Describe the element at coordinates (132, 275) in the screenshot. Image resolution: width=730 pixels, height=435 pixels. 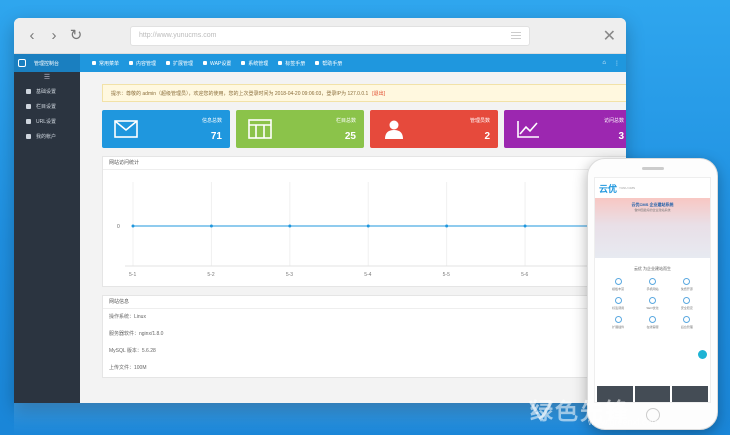
I see `x-tick-label: 5-1` at that location.